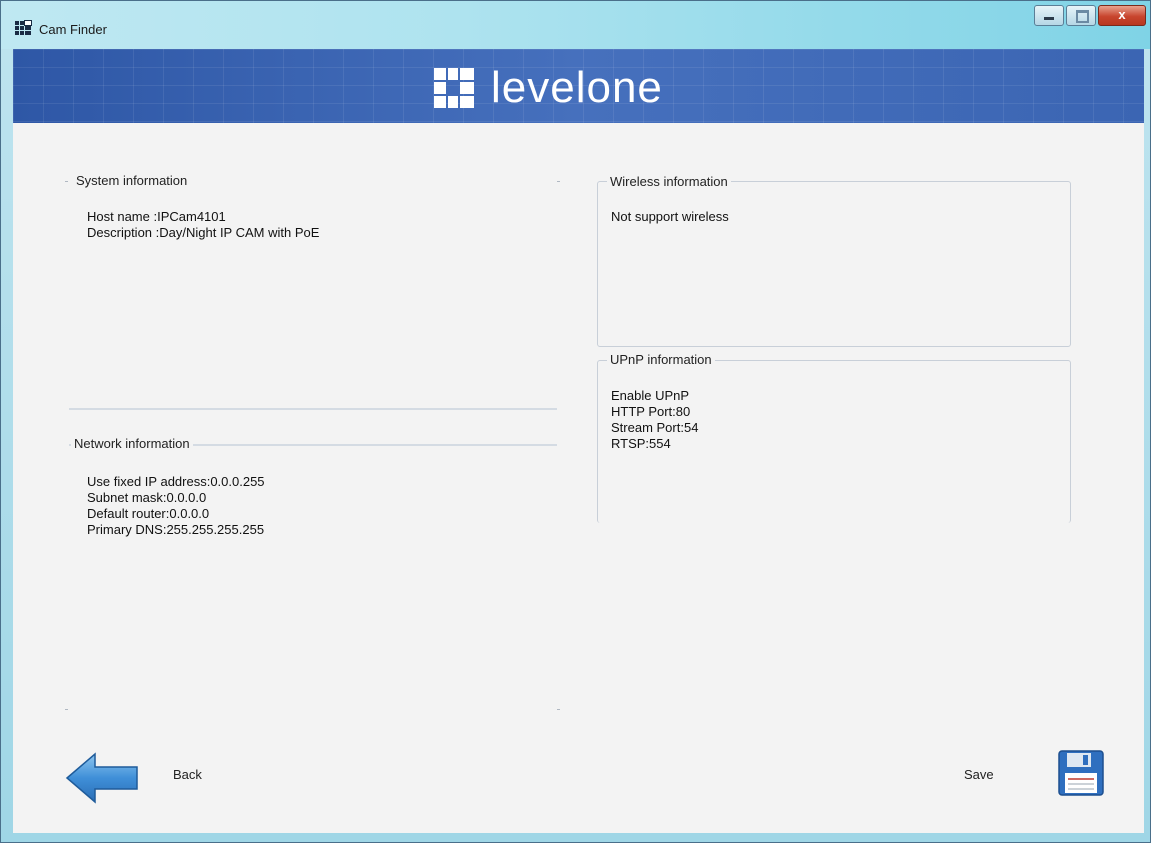  What do you see at coordinates (148, 513) in the screenshot?
I see `default-router-text: Default router:0.0.0.0` at bounding box center [148, 513].